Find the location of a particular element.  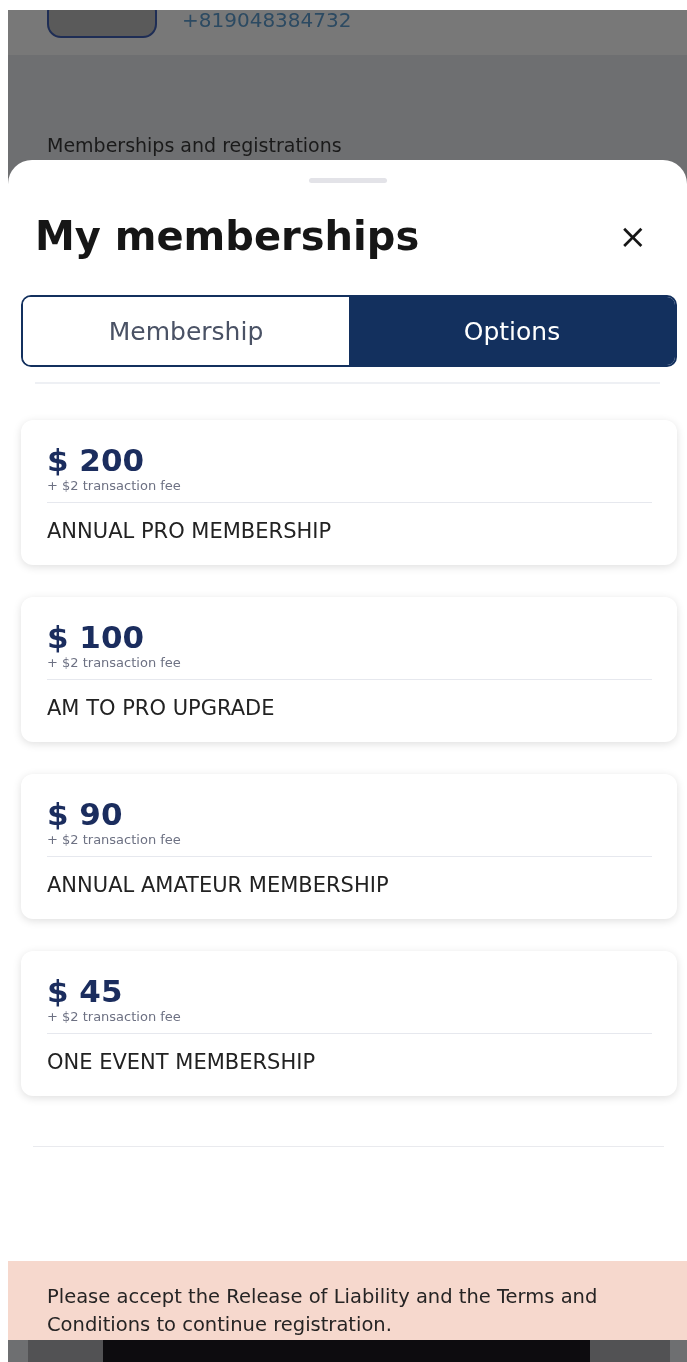

option-card: $ 90 + $2 transaction fee ANNUAL AMATEUR MEMBERSHIP is located at coordinates (349, 846).